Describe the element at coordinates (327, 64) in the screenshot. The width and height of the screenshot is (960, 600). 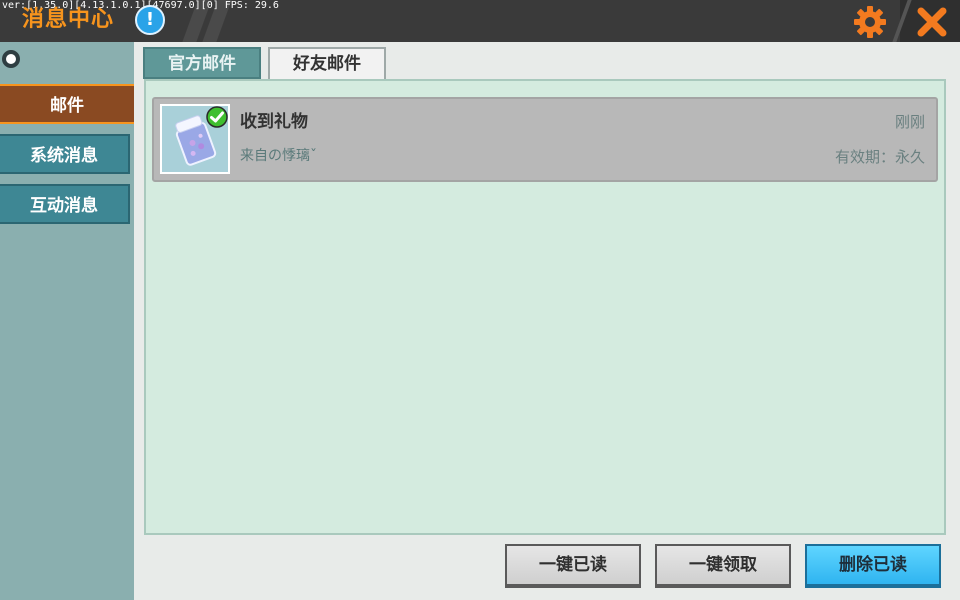
I see `tab-friend-mail: 好友邮件` at that location.